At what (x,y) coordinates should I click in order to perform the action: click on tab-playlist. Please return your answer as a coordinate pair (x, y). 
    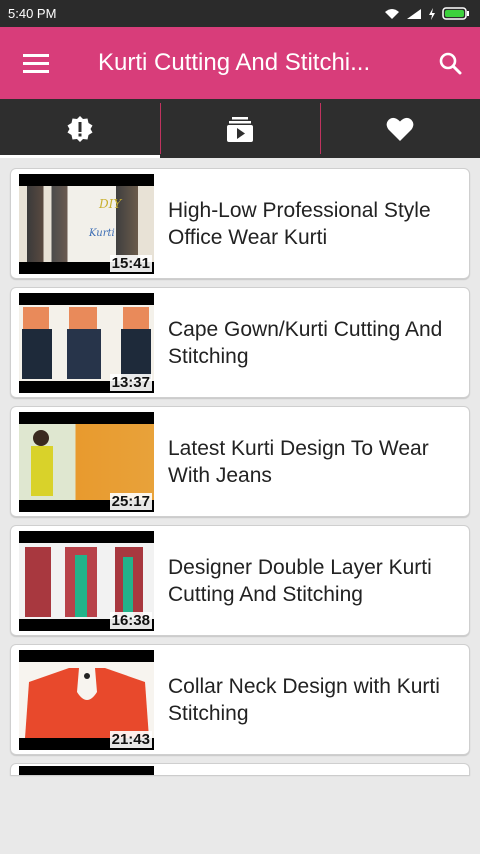
    Looking at the image, I should click on (240, 128).